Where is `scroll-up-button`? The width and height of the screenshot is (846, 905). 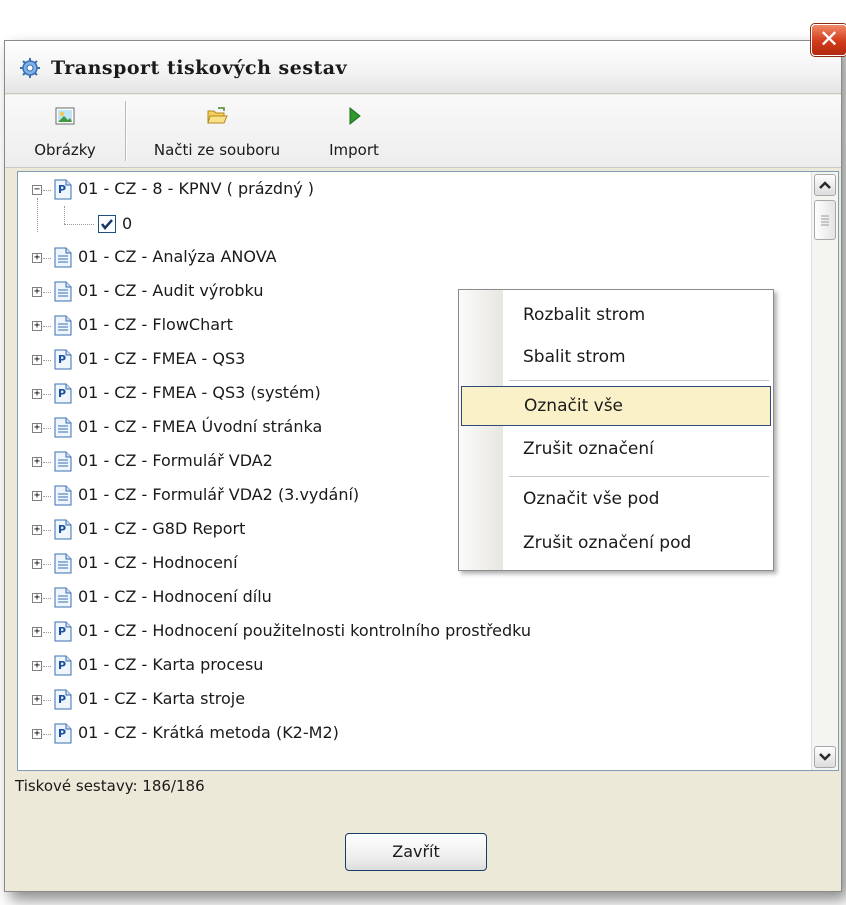 scroll-up-button is located at coordinates (825, 185).